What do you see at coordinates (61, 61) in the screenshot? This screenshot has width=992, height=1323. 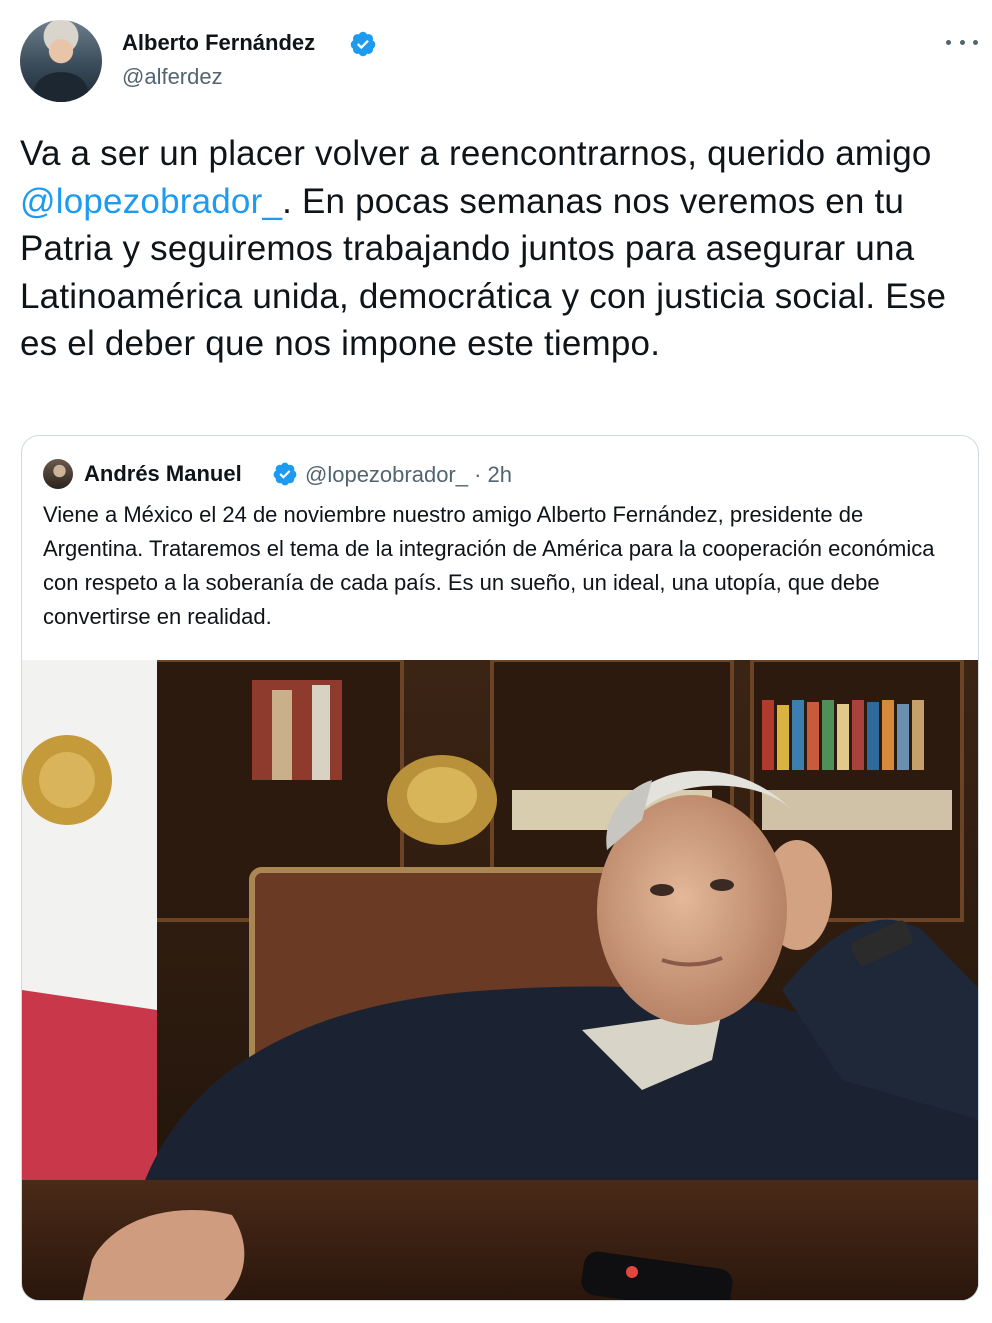 I see `author-avatar` at bounding box center [61, 61].